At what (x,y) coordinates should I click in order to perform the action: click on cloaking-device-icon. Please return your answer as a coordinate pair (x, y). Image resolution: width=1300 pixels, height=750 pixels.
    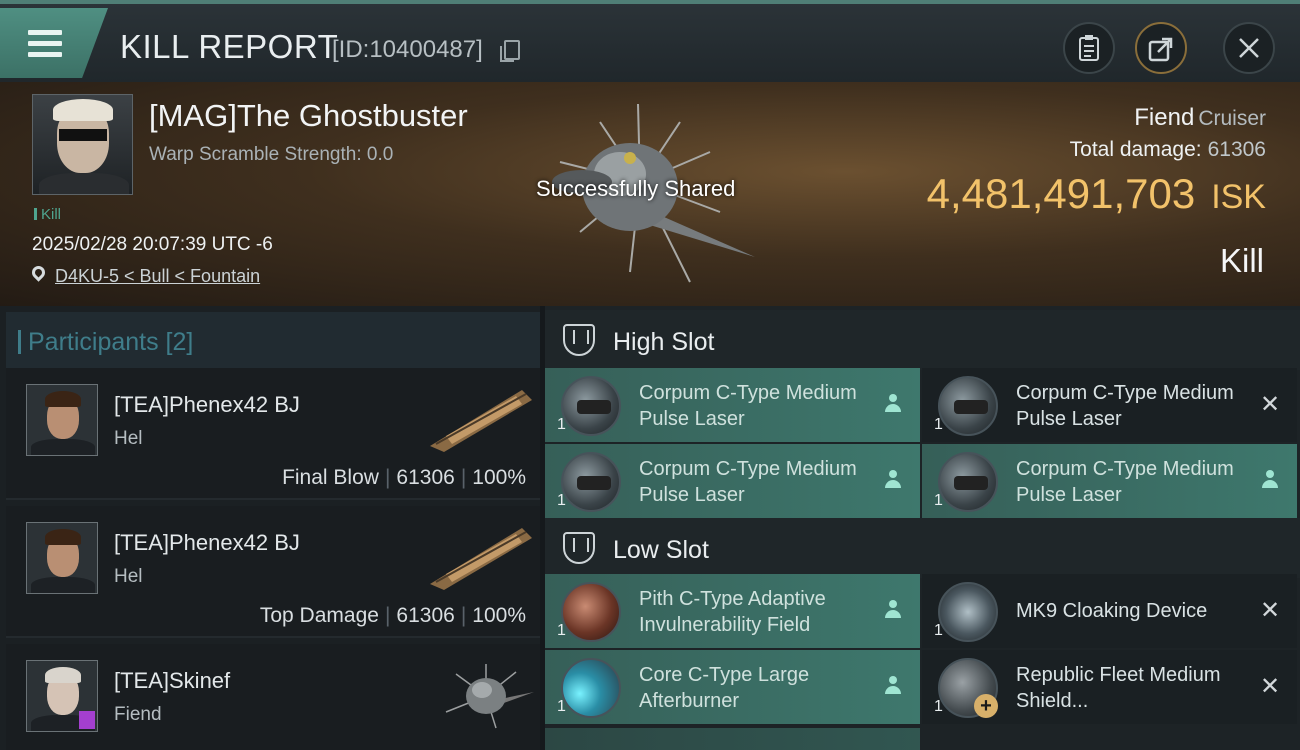
    Looking at the image, I should click on (968, 612).